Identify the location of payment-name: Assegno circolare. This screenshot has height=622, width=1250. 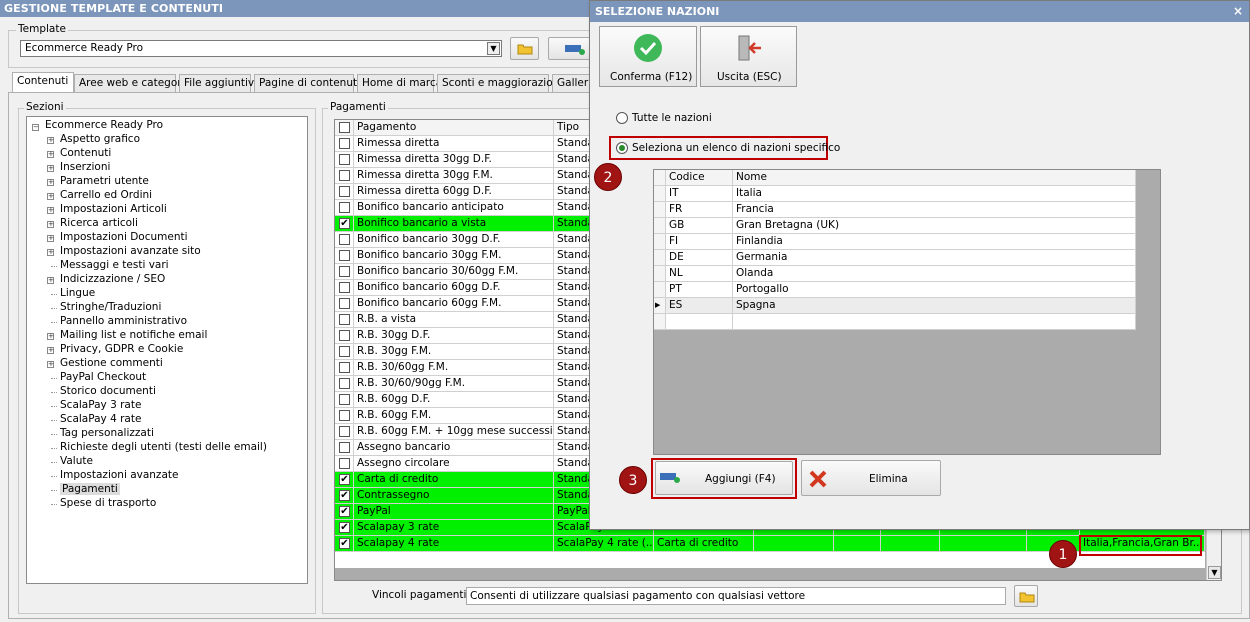
(454, 464).